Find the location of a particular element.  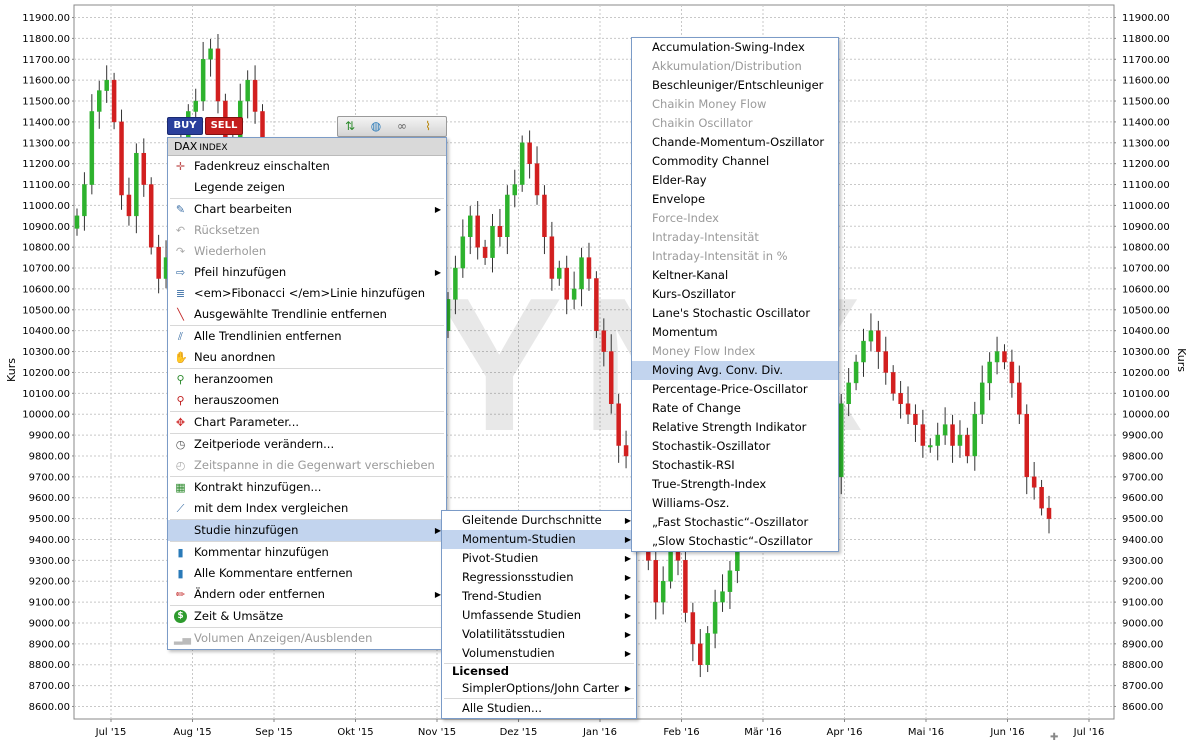

menu-item-regressionsstudien: Regressionsstudien ▶ is located at coordinates (539, 577).